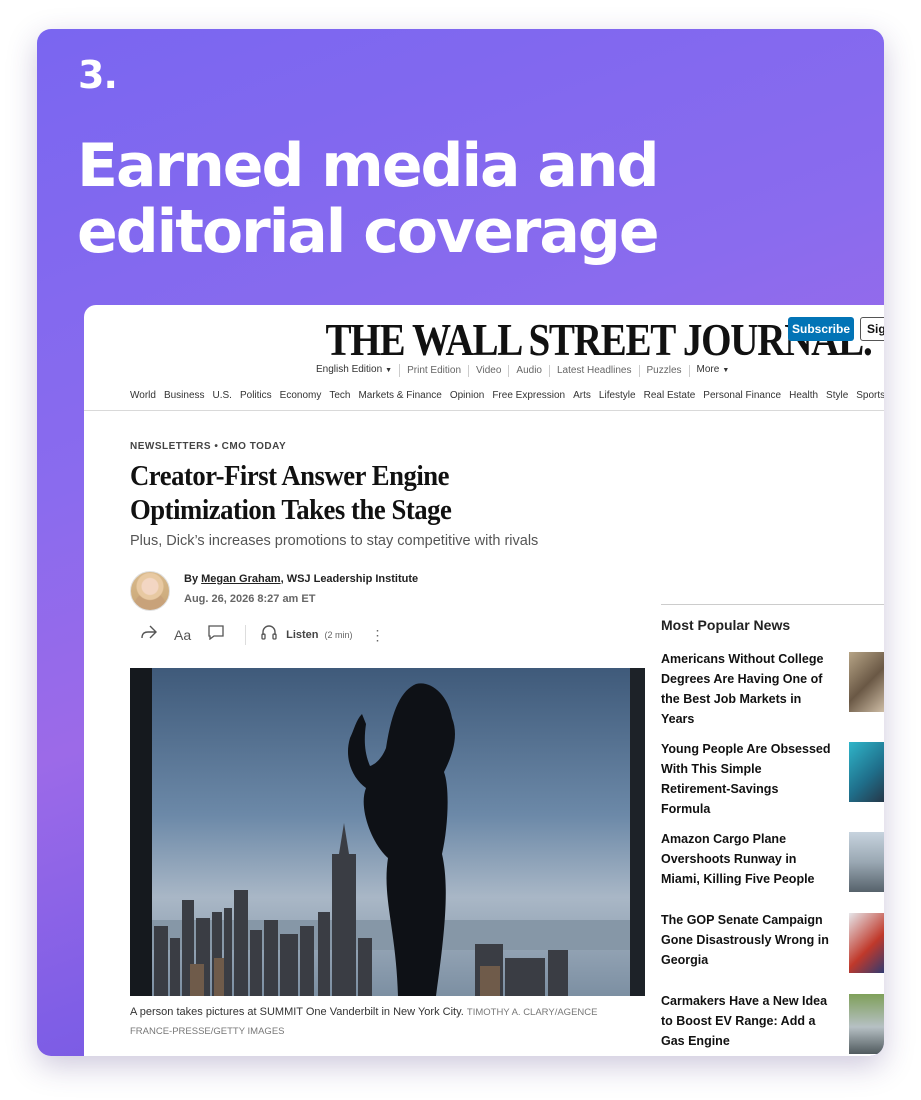 The image size is (921, 1100). What do you see at coordinates (378, 635) in the screenshot?
I see `more-options-icon: ⋮` at bounding box center [378, 635].